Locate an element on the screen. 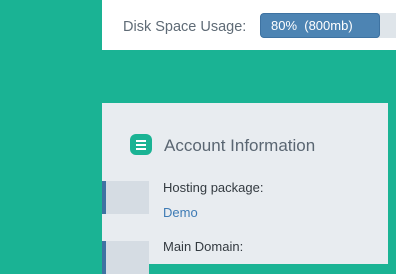  disk-usage-label: Disk Space Usage: is located at coordinates (185, 27).